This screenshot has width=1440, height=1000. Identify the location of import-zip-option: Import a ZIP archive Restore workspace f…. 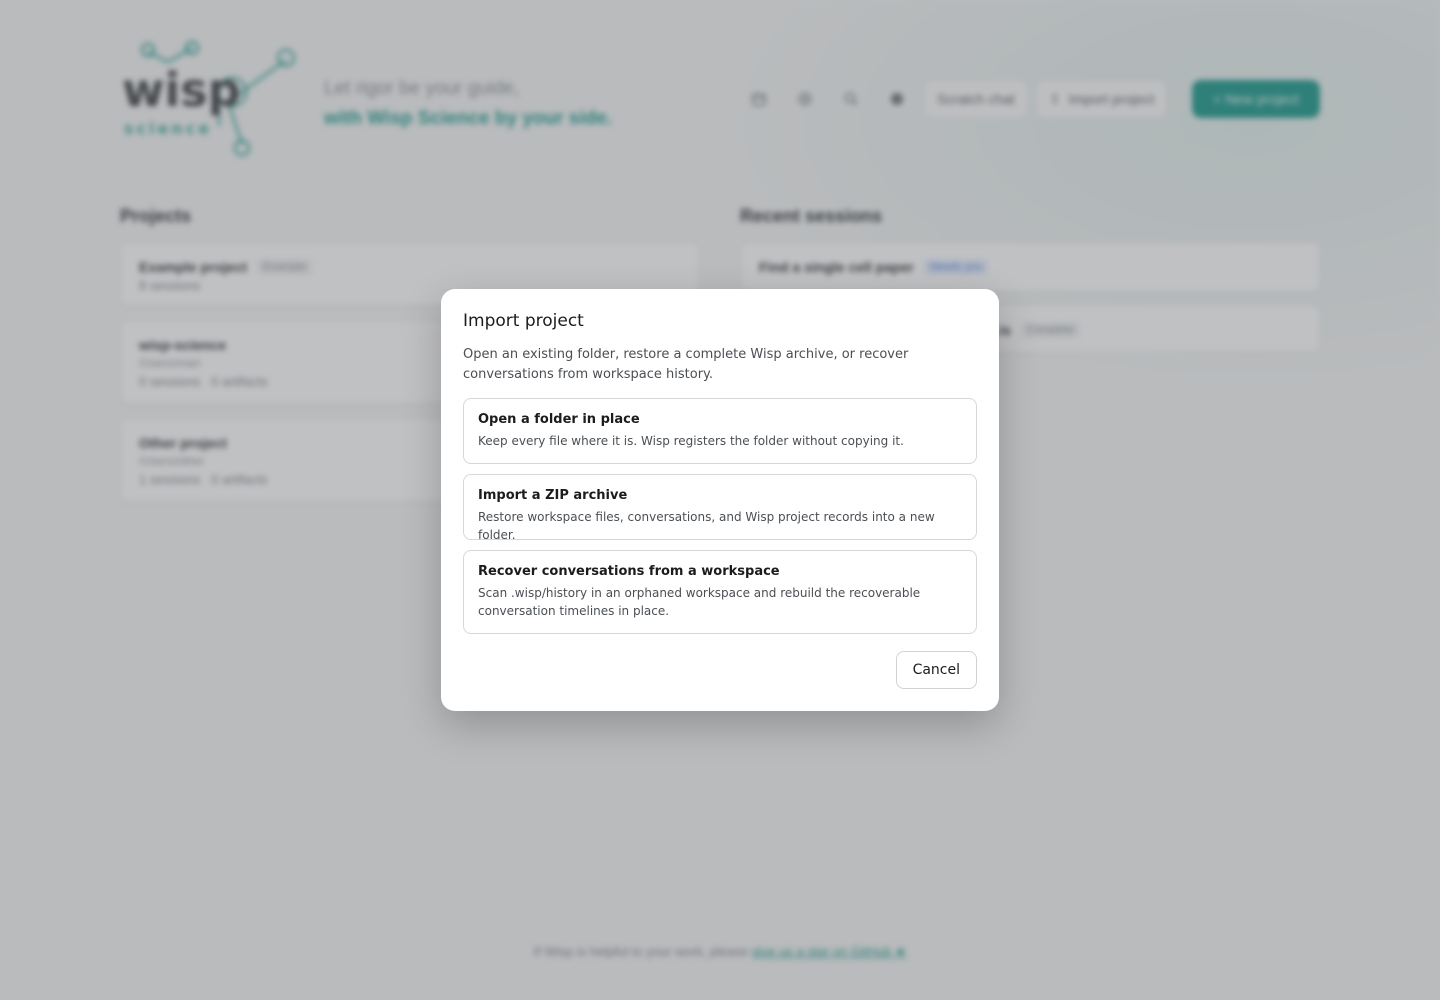
(720, 508).